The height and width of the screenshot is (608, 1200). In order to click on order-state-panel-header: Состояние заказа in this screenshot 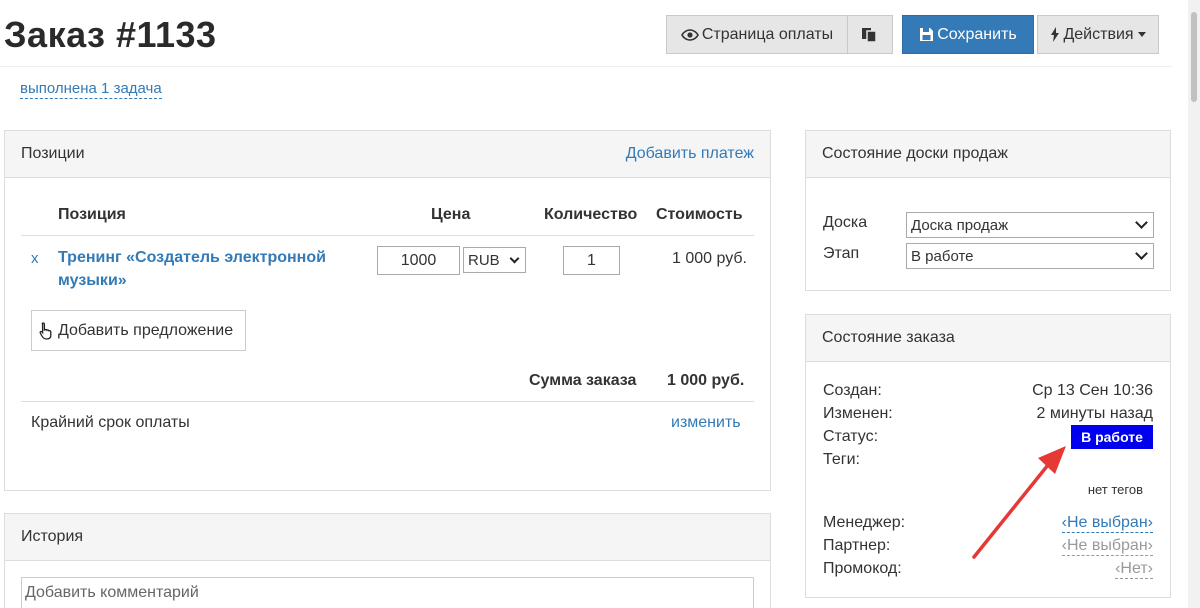, I will do `click(988, 338)`.